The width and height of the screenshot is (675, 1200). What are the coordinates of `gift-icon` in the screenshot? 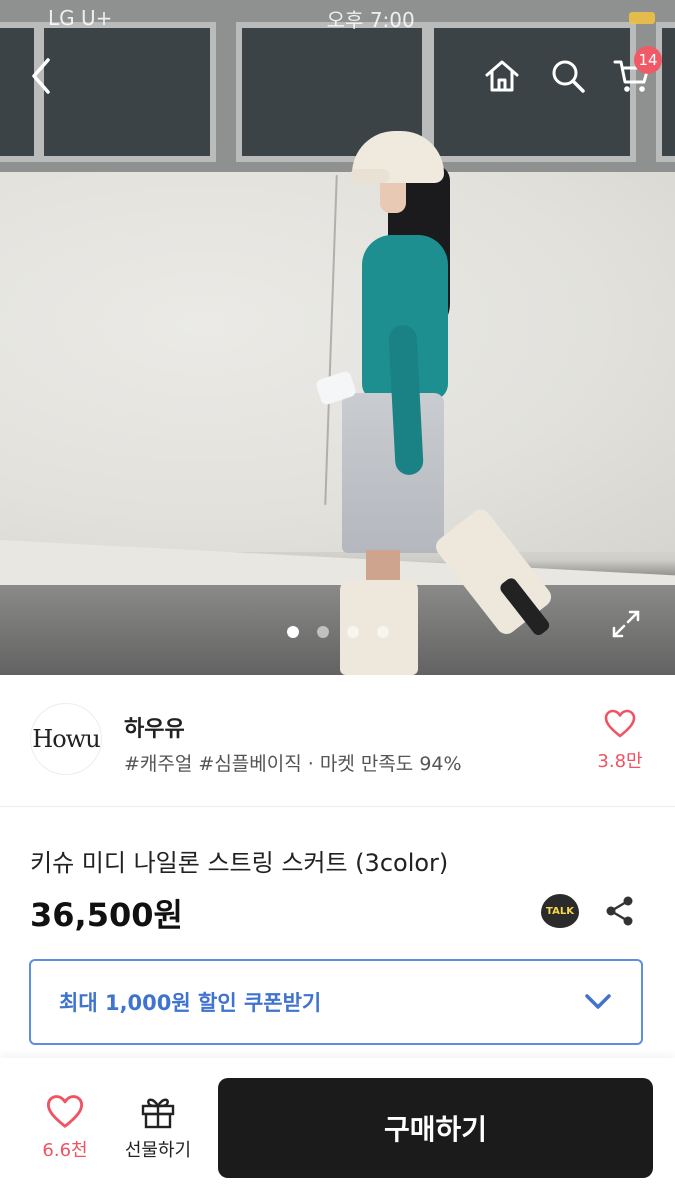 It's located at (158, 1113).